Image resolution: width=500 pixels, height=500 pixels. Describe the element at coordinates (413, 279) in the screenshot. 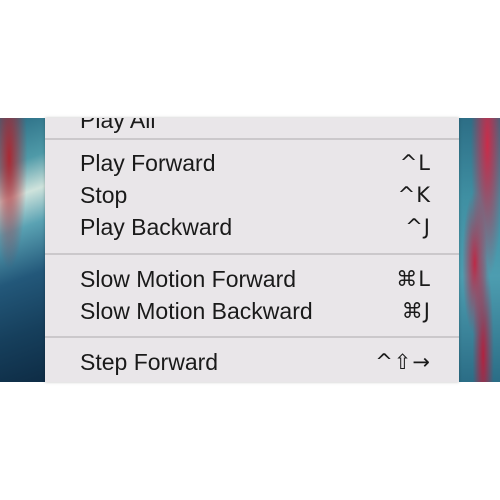

I see `menu-item-shortcut: ⌘L` at that location.